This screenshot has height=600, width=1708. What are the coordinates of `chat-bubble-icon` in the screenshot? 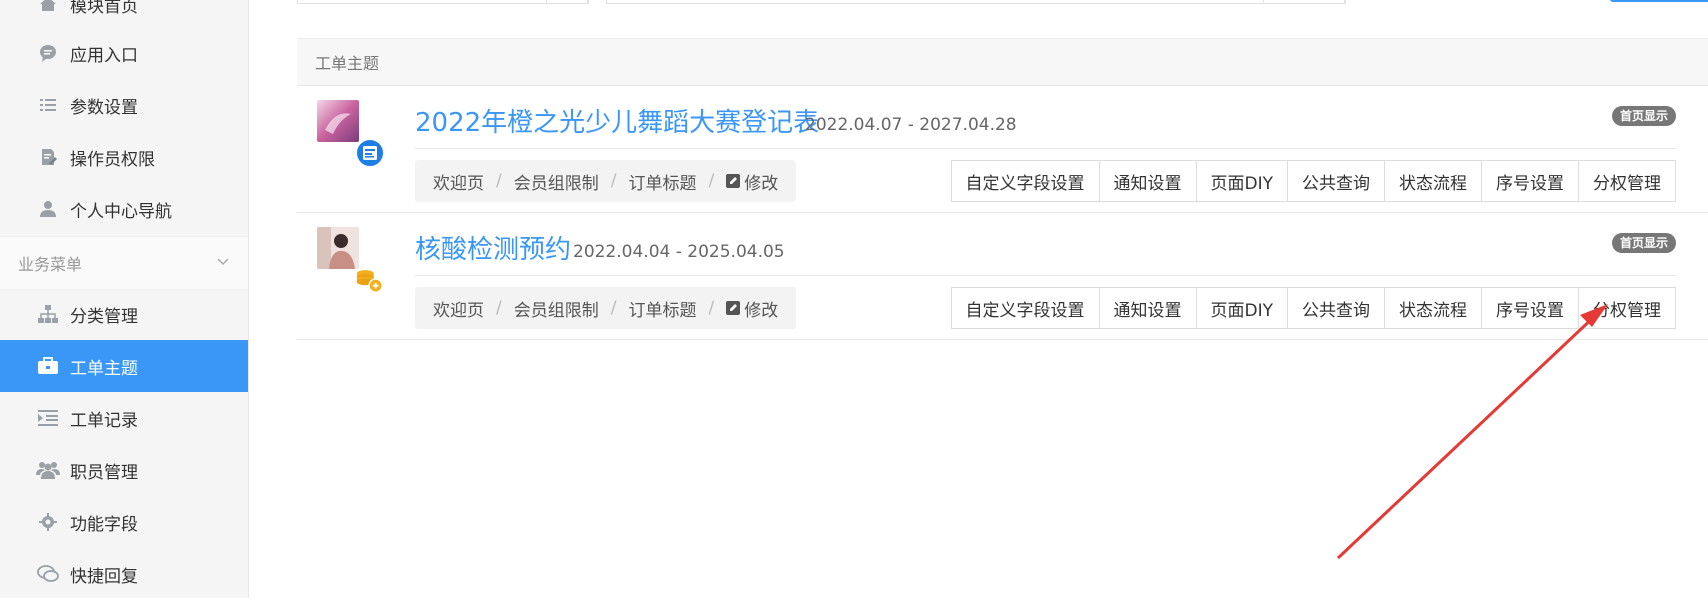 It's located at (48, 53).